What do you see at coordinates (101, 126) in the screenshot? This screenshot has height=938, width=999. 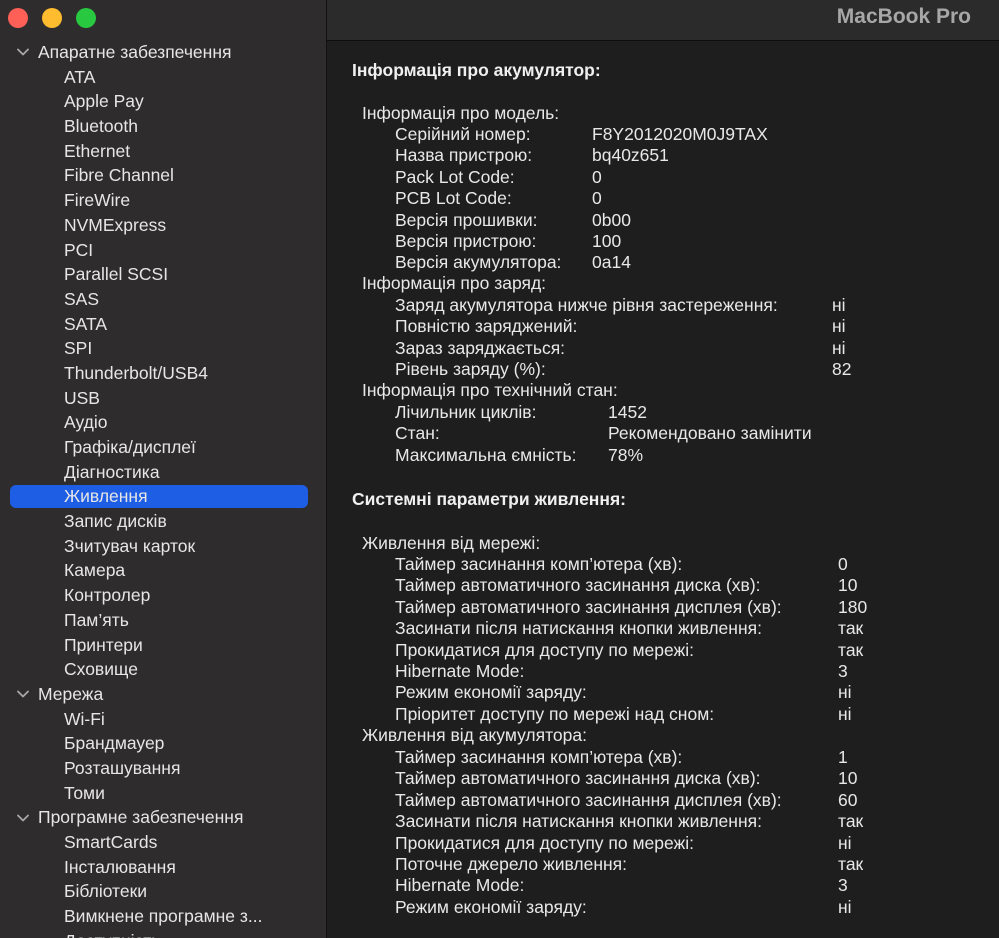 I see `sidebar-item-label: Bluetooth` at bounding box center [101, 126].